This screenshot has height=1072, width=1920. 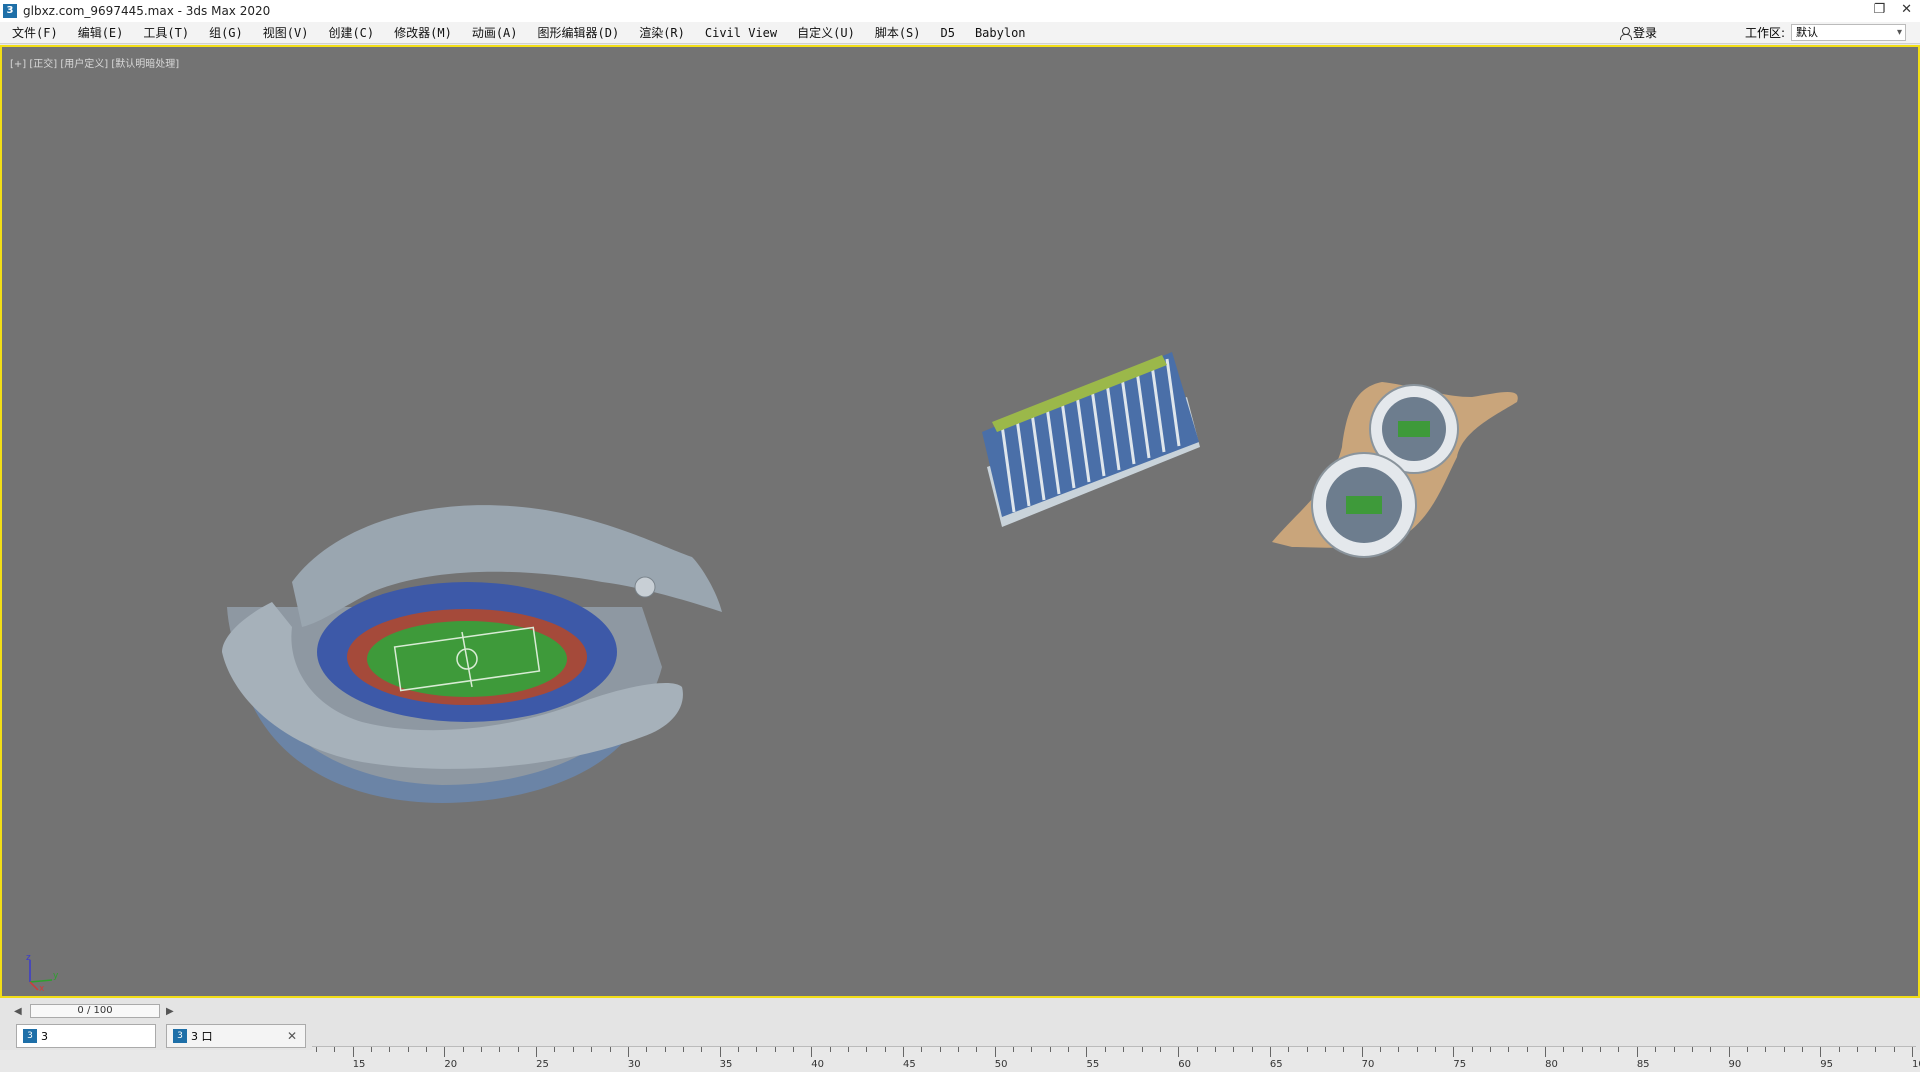 I want to click on roof-ornament, so click(x=645, y=587).